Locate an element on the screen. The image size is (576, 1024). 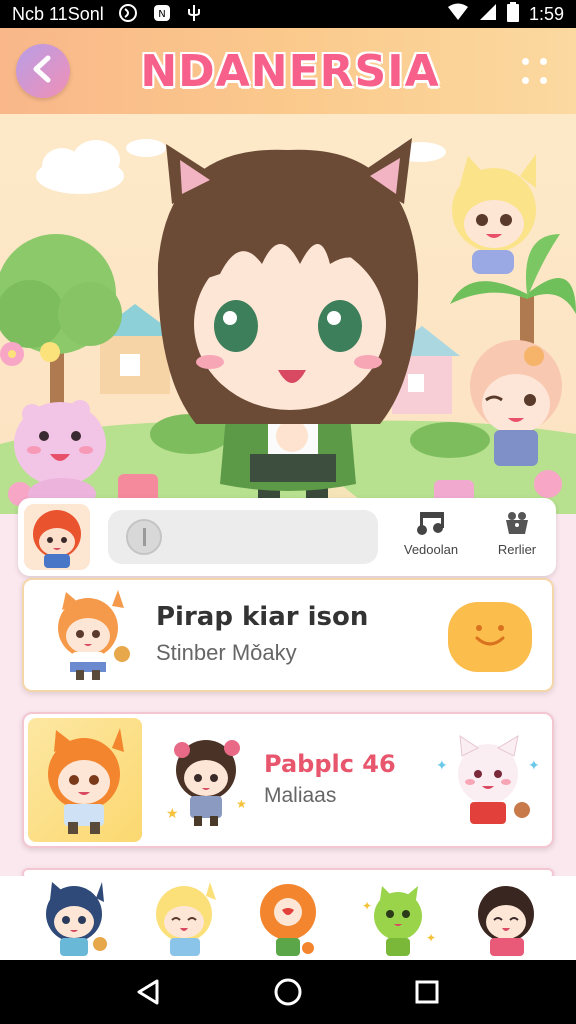
play-pause-button is located at coordinates (144, 537).